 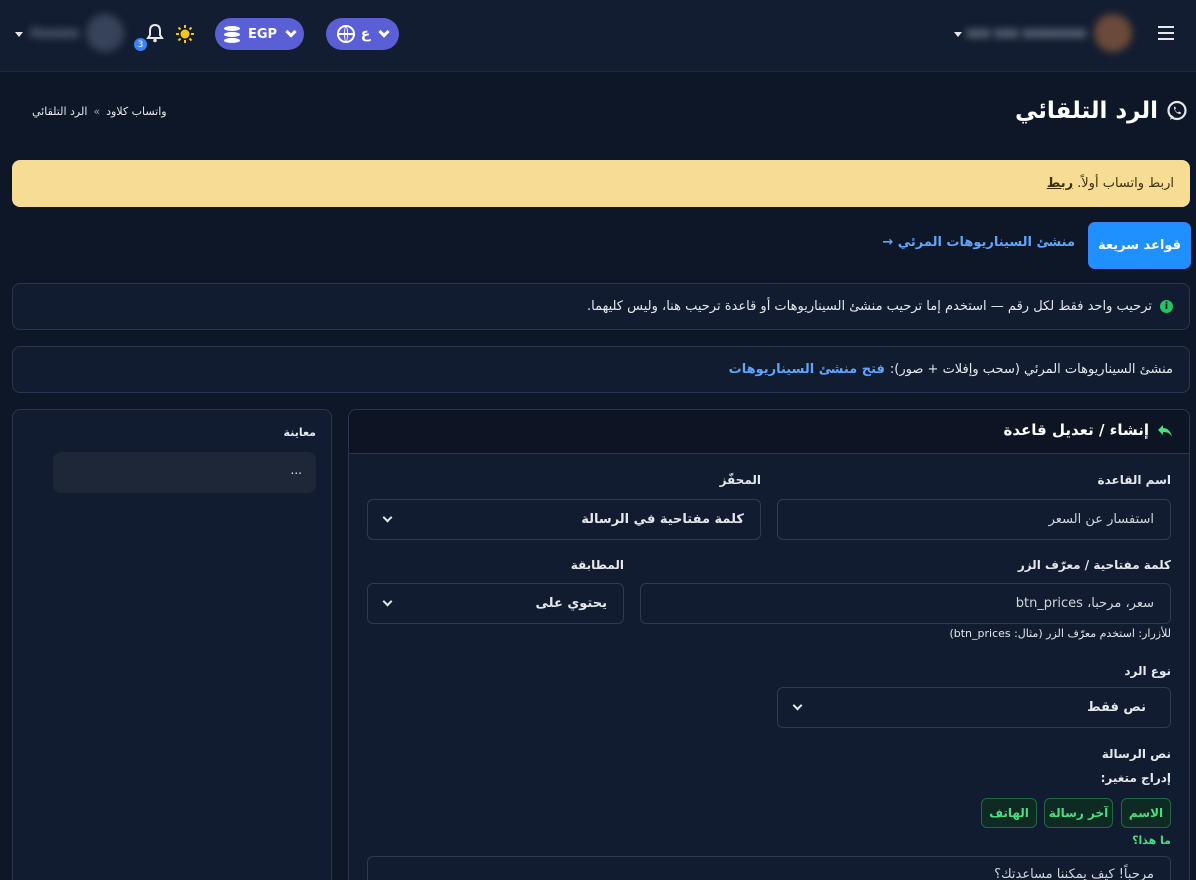 What do you see at coordinates (155, 33) in the screenshot?
I see `notifications-bell-icon` at bounding box center [155, 33].